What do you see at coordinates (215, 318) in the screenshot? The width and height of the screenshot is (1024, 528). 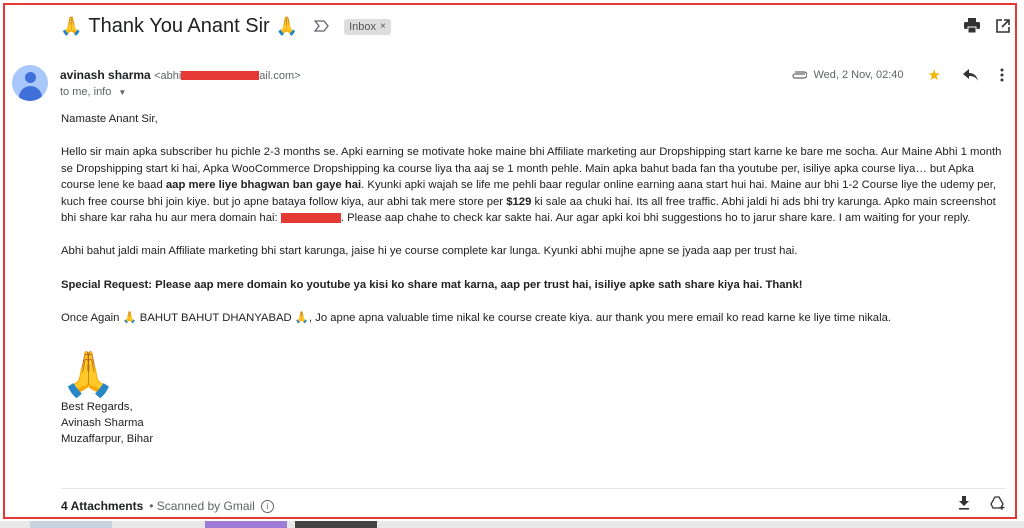 I see `p4-text-b: BAHUT BAHUT DHANYABAD` at bounding box center [215, 318].